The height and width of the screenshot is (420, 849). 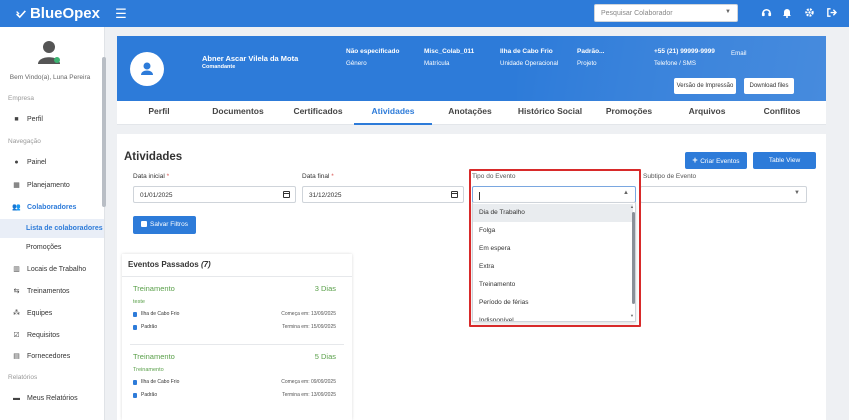 I want to click on data-final-input: 31/12/2025, so click(x=383, y=194).